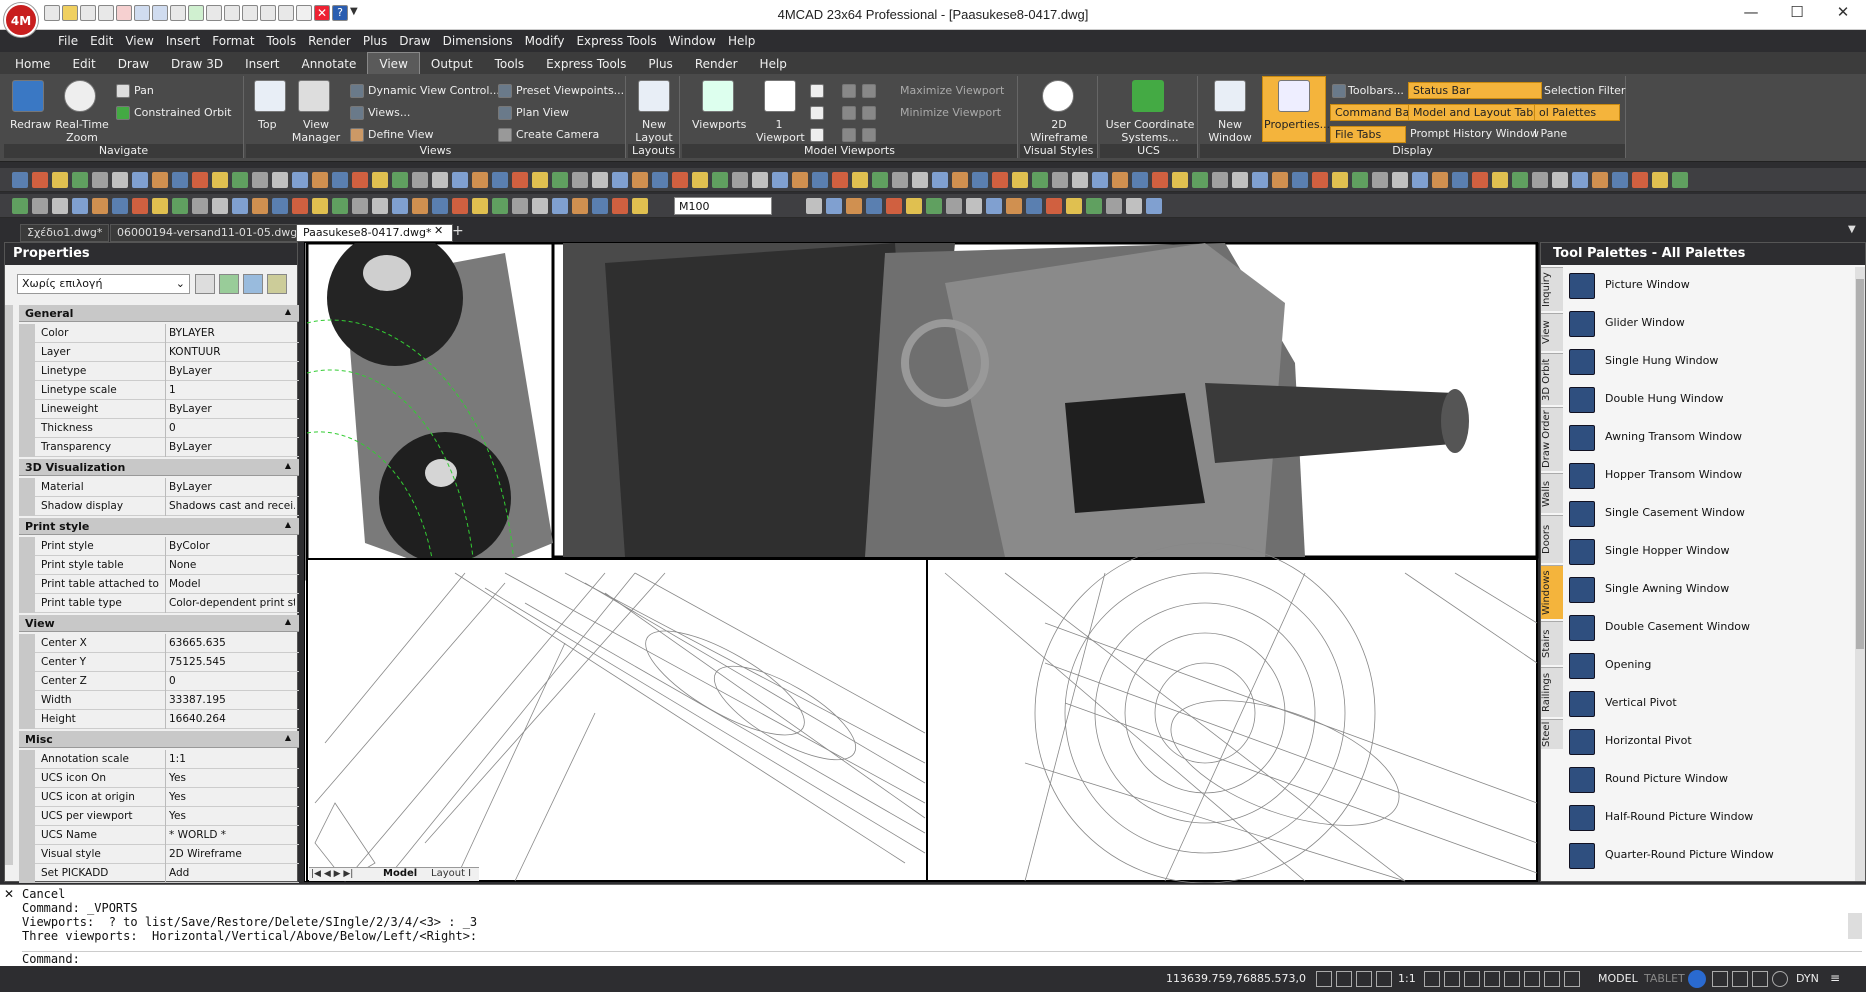  What do you see at coordinates (159, 546) in the screenshot?
I see `property-row: Print style ByColor` at bounding box center [159, 546].